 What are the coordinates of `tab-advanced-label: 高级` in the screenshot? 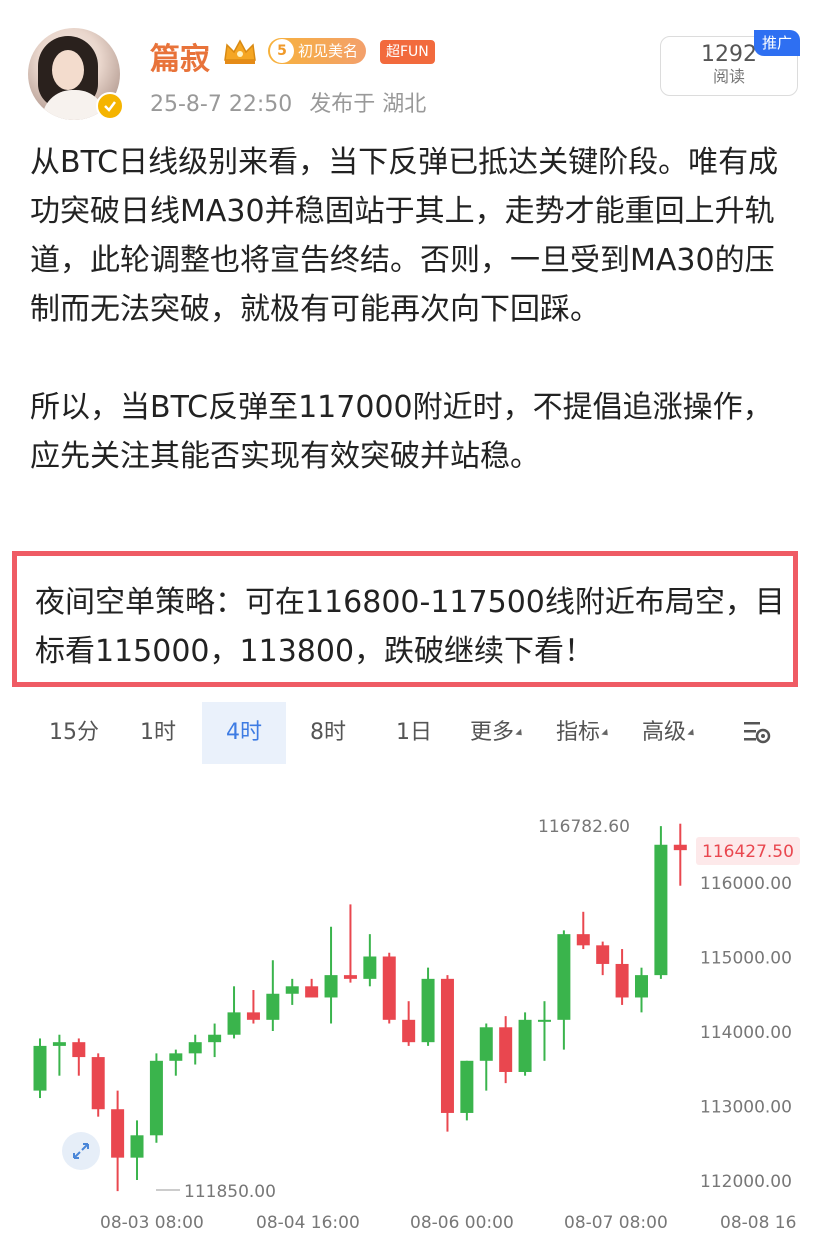 It's located at (663, 732).